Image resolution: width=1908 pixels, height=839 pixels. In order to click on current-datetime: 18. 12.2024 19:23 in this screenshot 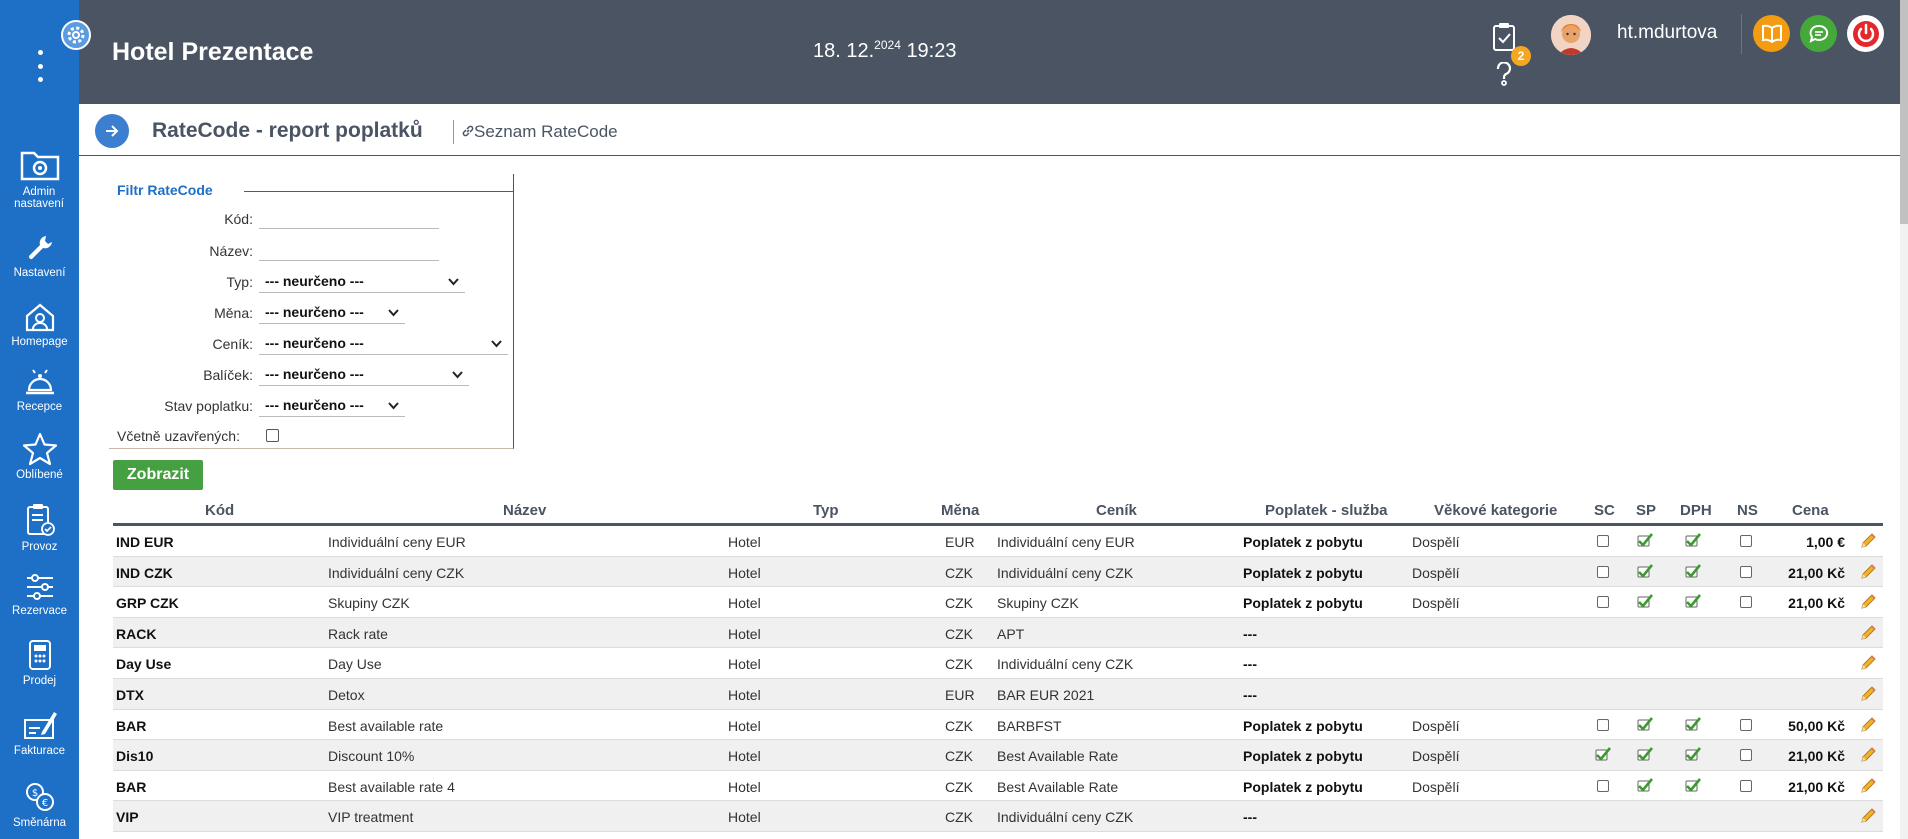, I will do `click(885, 50)`.